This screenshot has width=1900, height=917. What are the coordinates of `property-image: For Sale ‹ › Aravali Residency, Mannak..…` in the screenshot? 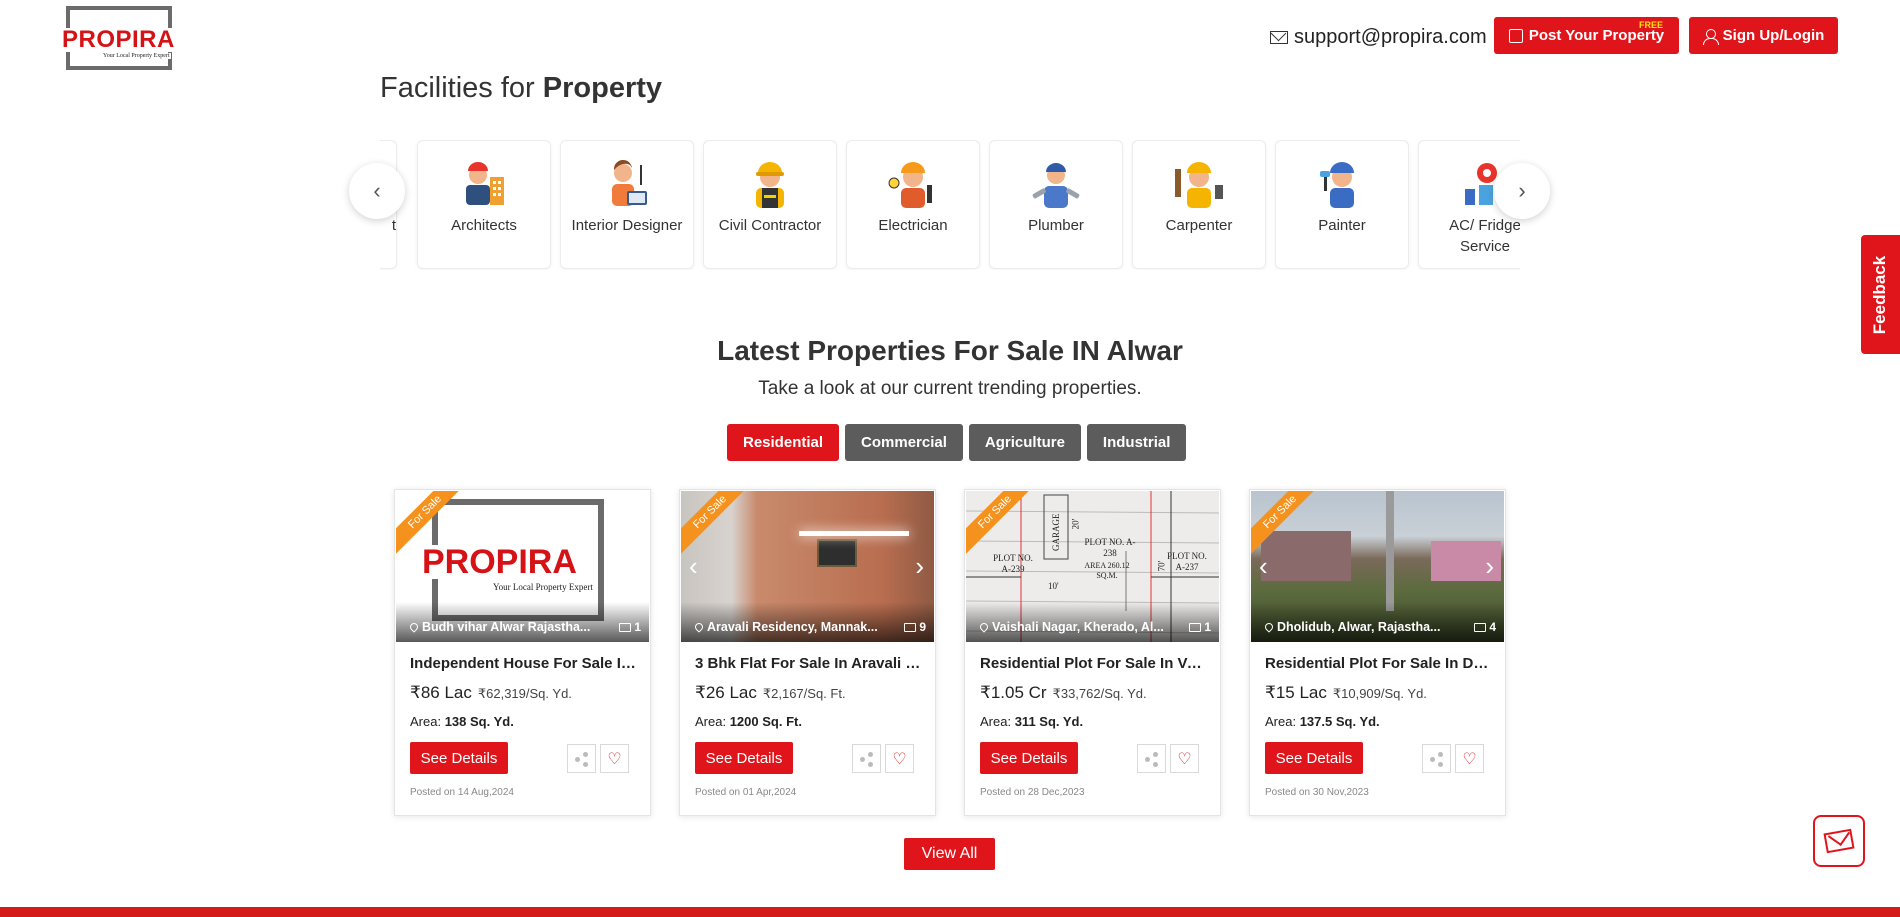 It's located at (807, 566).